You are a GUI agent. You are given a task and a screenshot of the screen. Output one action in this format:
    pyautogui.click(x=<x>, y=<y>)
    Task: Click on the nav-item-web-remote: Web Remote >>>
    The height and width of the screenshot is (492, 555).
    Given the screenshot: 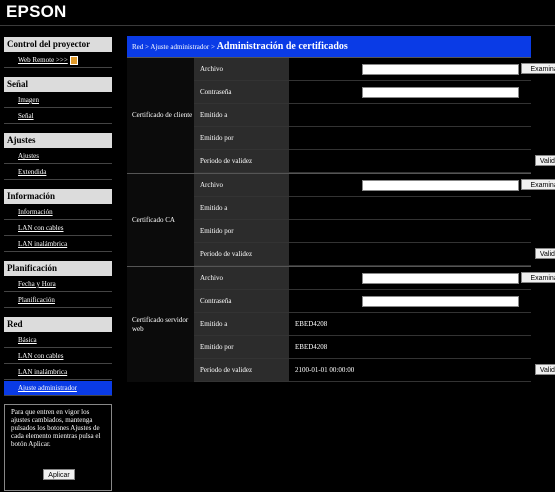 What is the action you would take?
    pyautogui.click(x=58, y=60)
    